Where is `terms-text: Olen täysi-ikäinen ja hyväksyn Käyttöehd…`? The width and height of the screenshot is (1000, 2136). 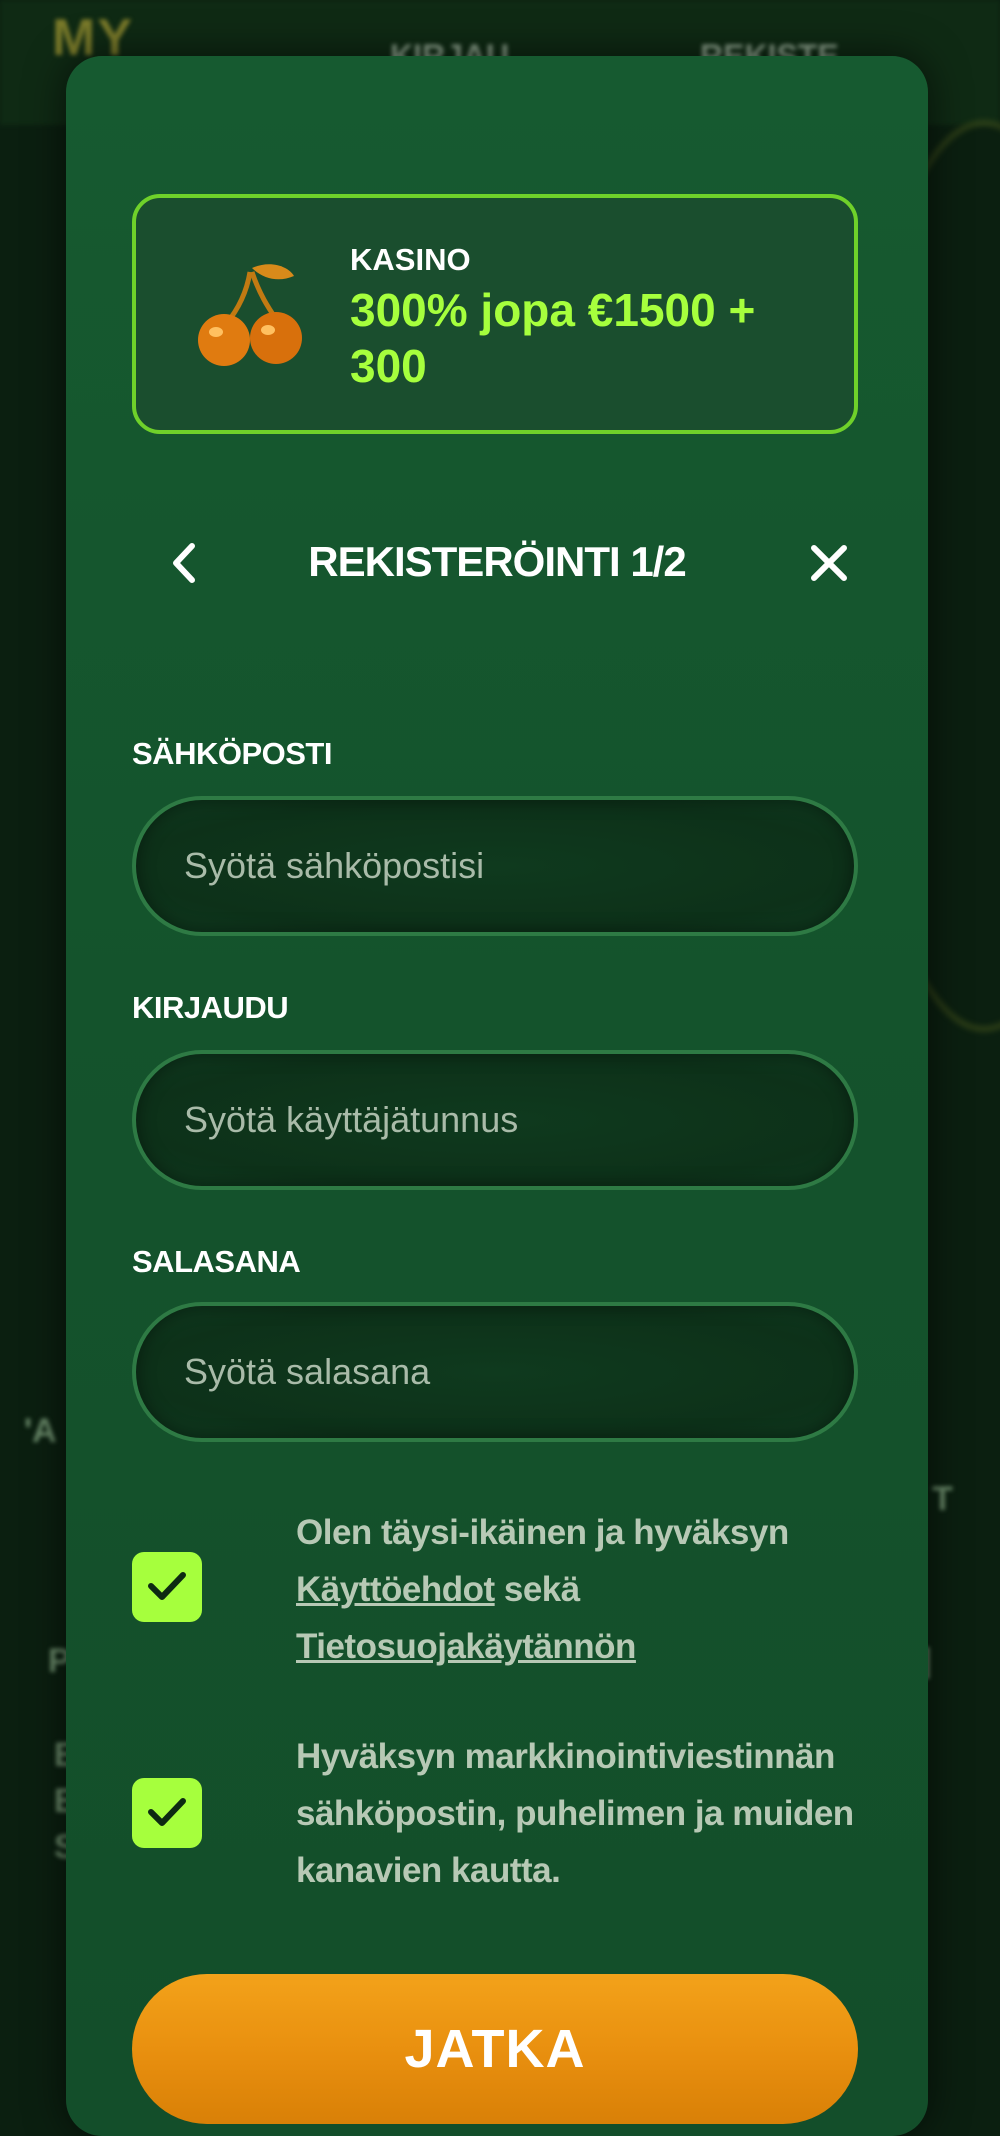
terms-text: Olen täysi-ikäinen ja hyväksyn Käyttöehd… is located at coordinates (596, 1589).